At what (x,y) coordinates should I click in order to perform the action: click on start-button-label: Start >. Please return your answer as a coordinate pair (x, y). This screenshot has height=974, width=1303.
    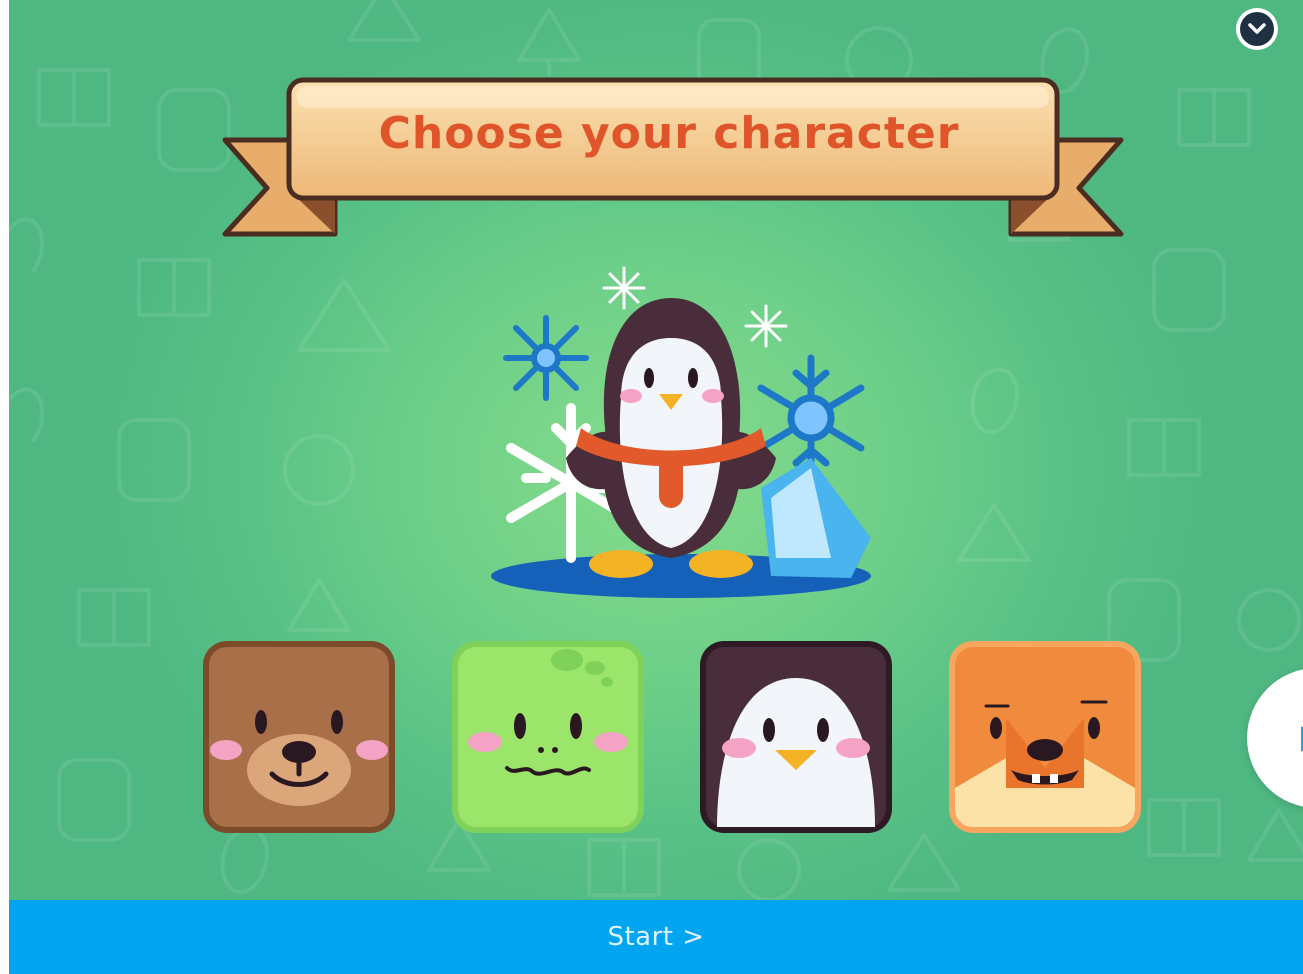
    Looking at the image, I should click on (656, 937).